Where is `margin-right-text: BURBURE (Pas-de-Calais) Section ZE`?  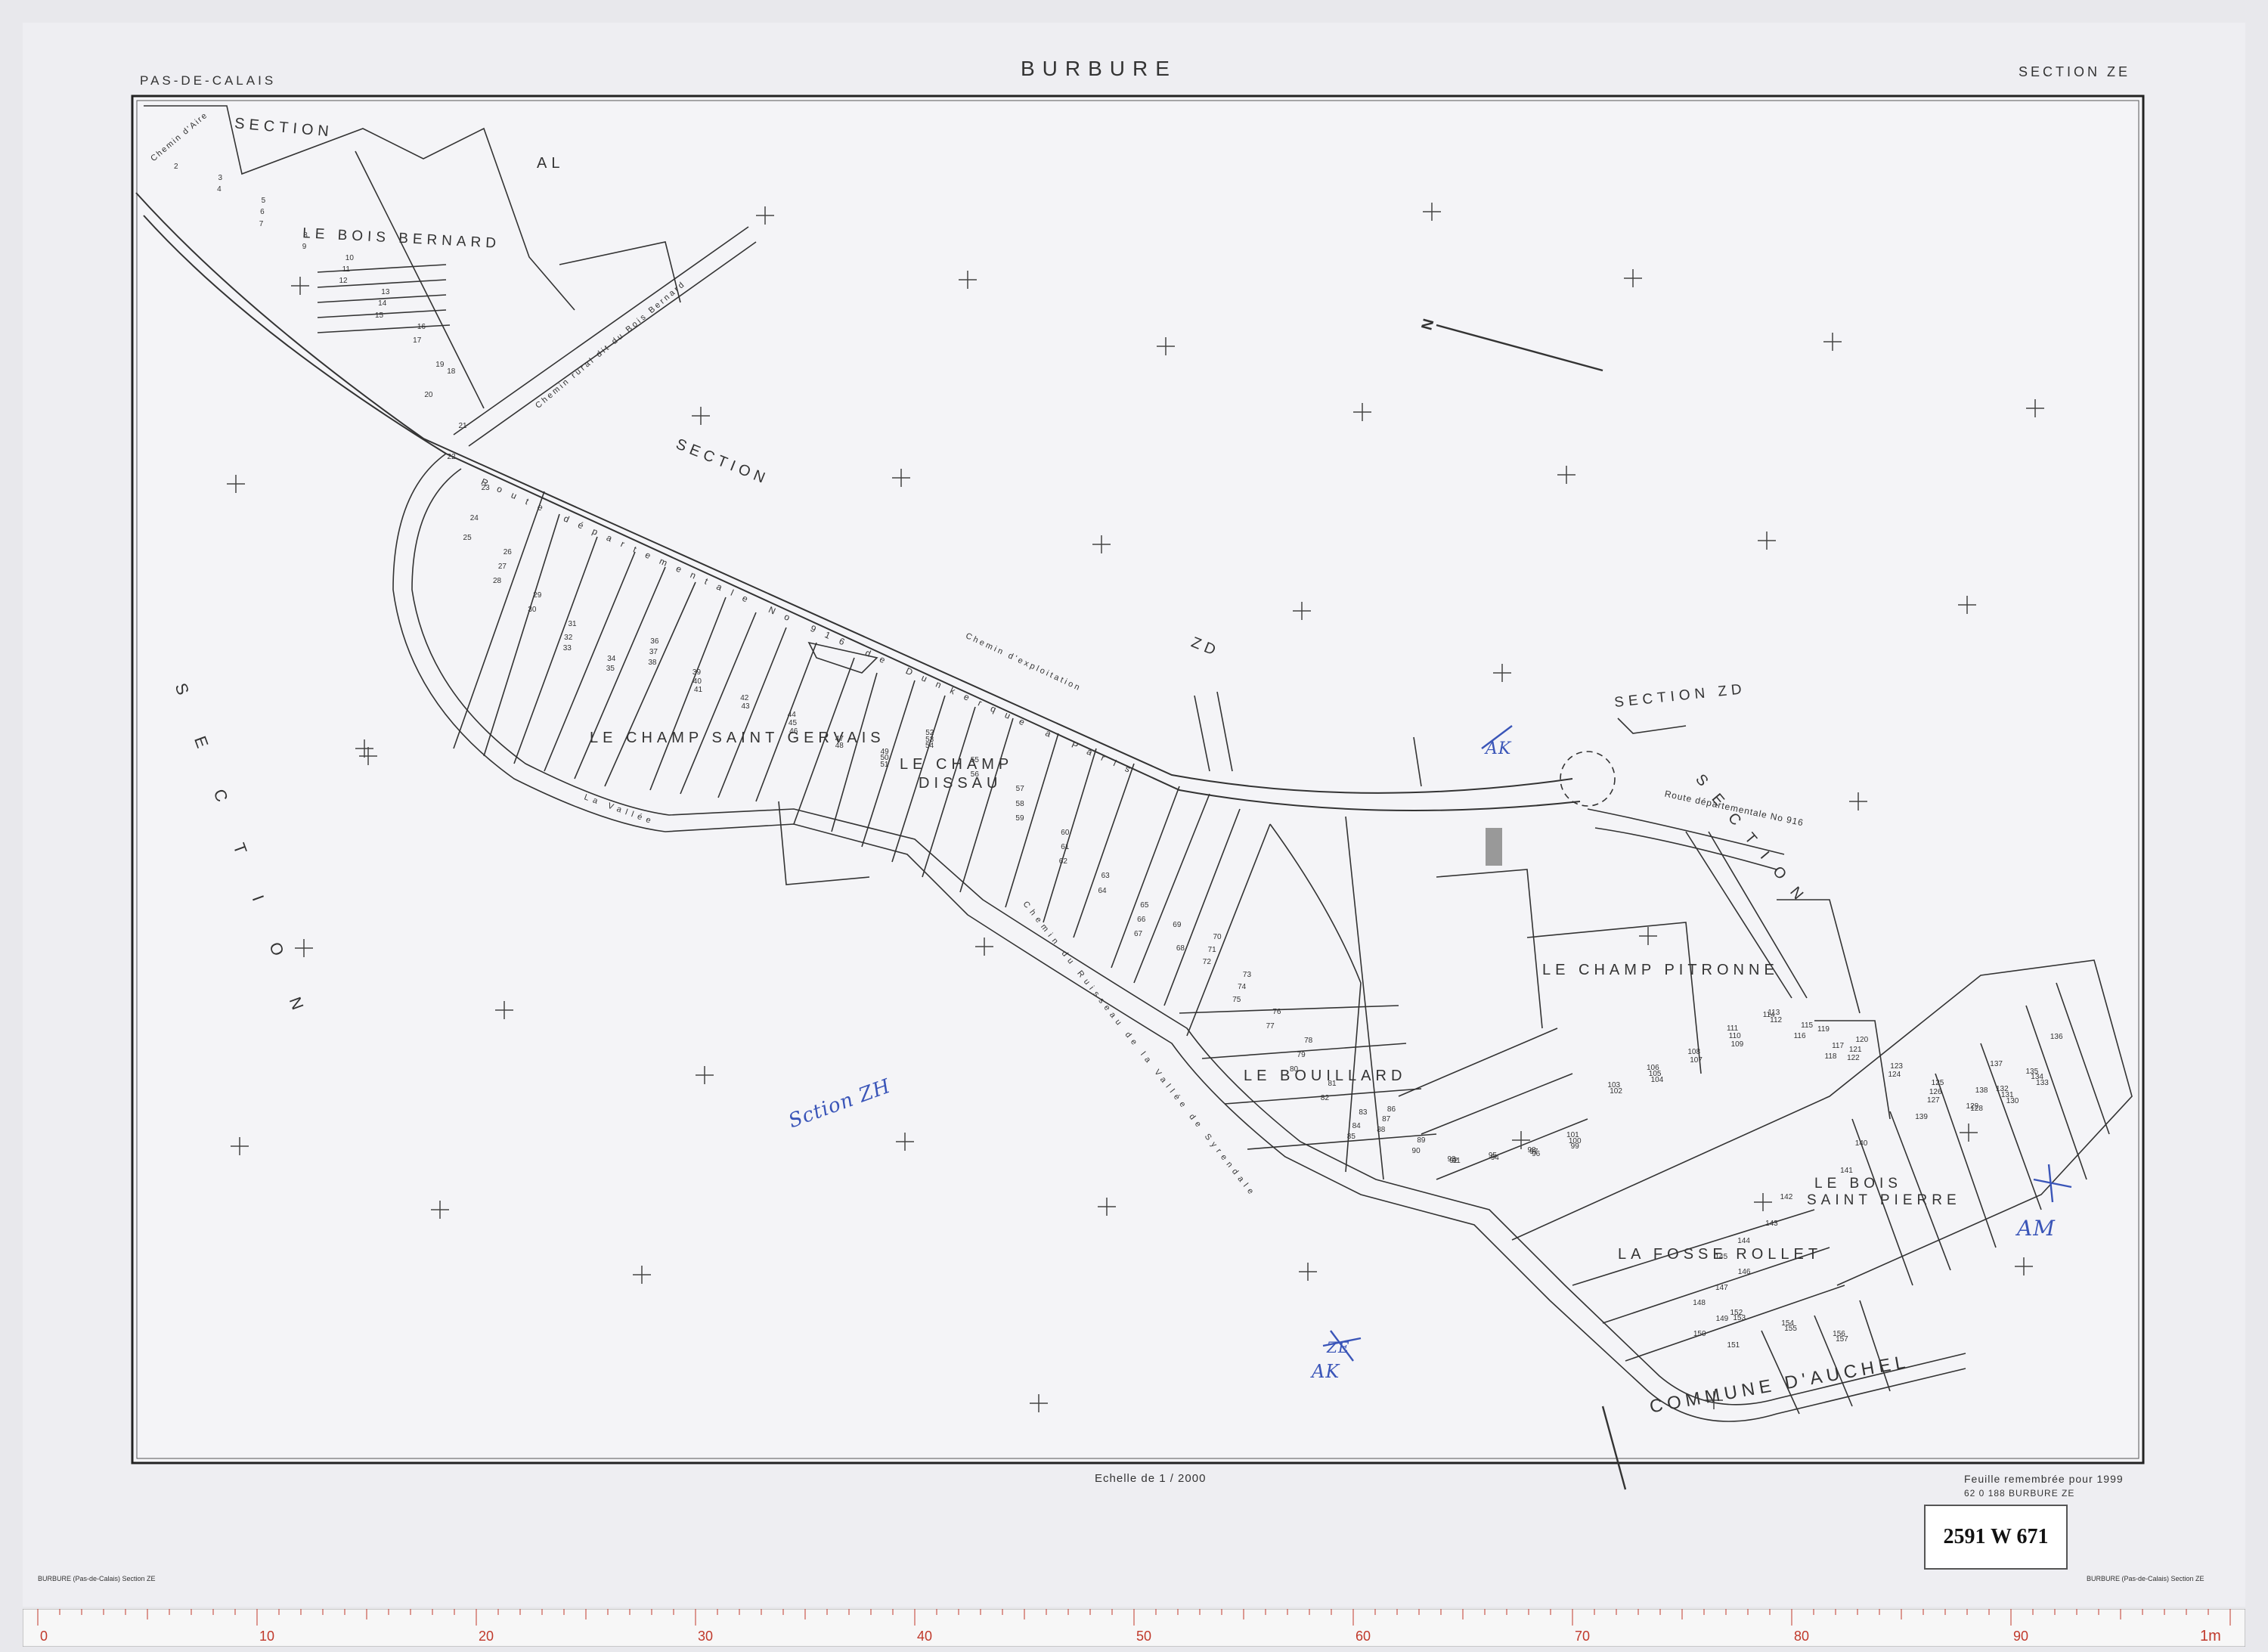
margin-right-text: BURBURE (Pas-de-Calais) Section ZE is located at coordinates (2145, 1579).